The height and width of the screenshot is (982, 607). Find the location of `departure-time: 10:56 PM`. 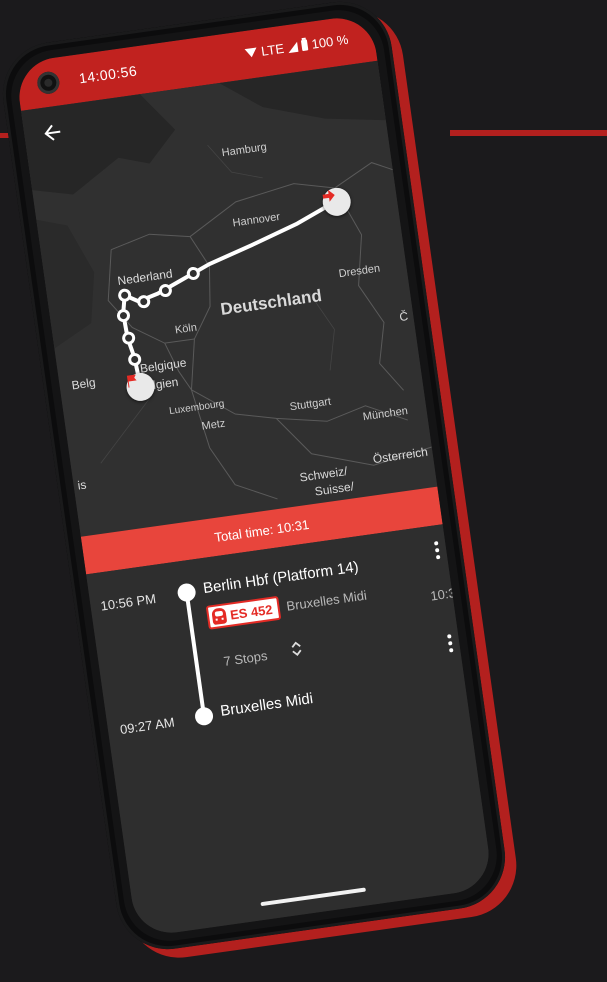

departure-time: 10:56 PM is located at coordinates (128, 602).